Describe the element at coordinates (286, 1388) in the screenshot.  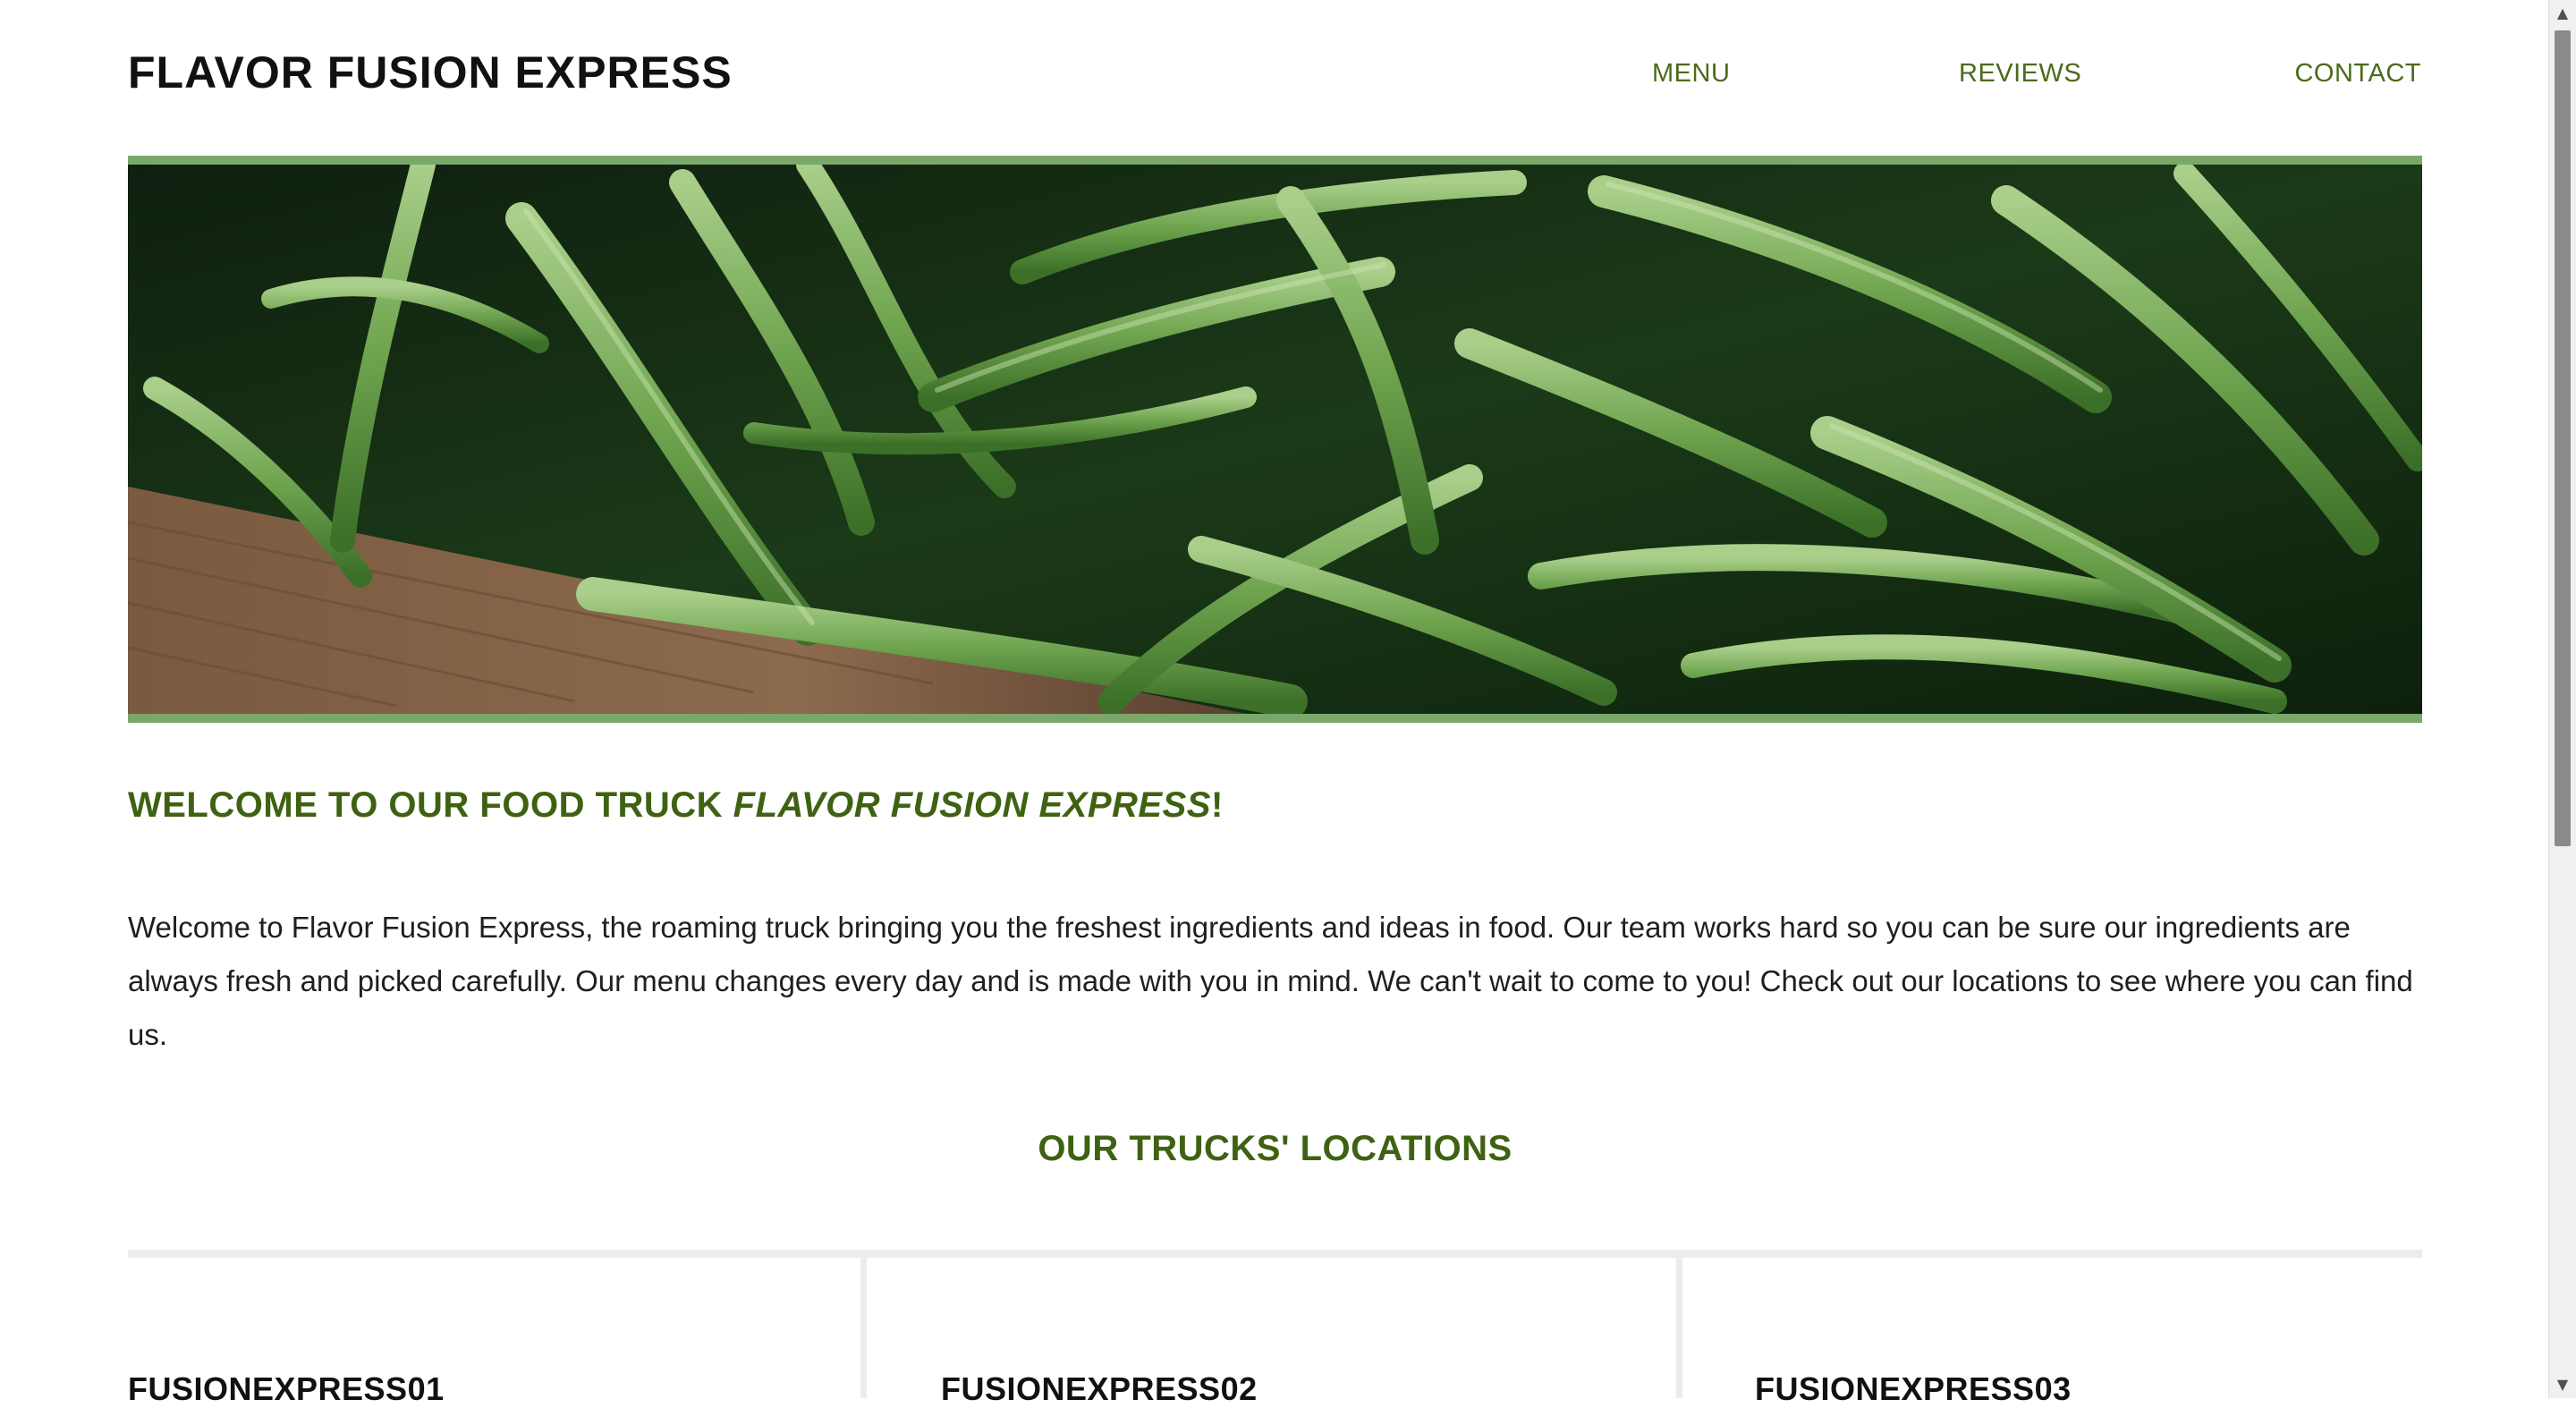
I see `truck-card-title: FUSIONEXPRESS01` at that location.